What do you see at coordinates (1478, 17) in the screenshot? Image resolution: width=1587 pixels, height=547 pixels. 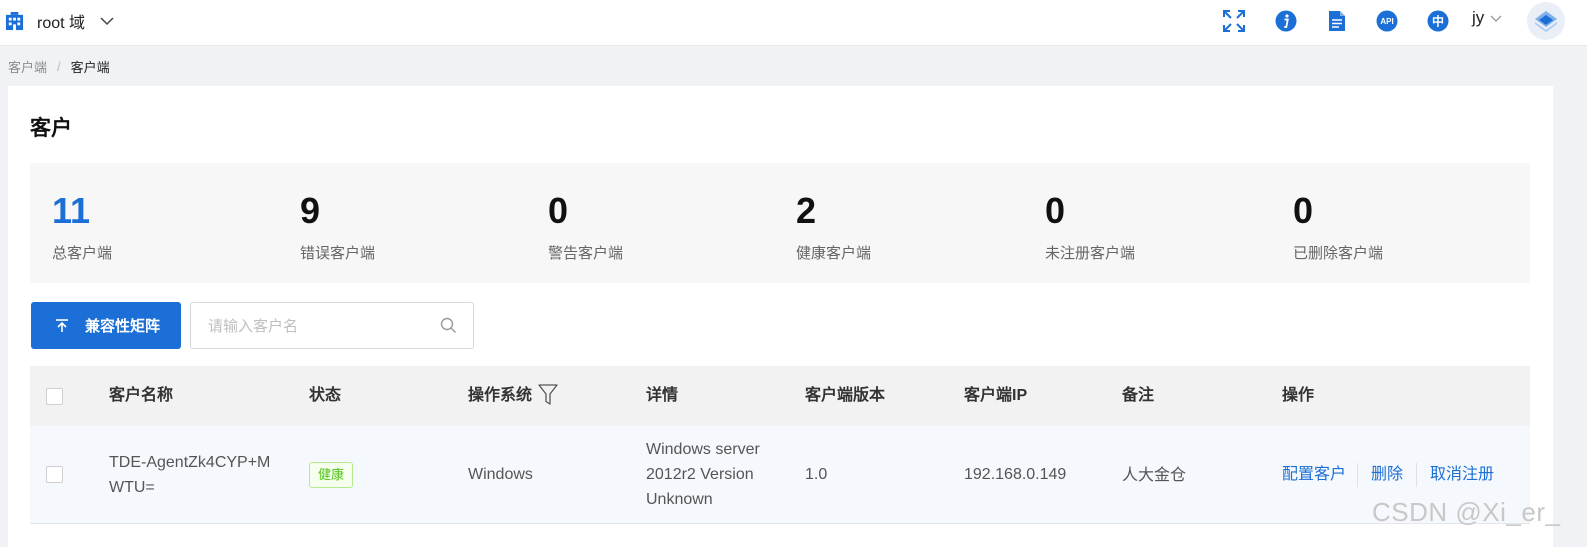 I see `user-name: jy` at bounding box center [1478, 17].